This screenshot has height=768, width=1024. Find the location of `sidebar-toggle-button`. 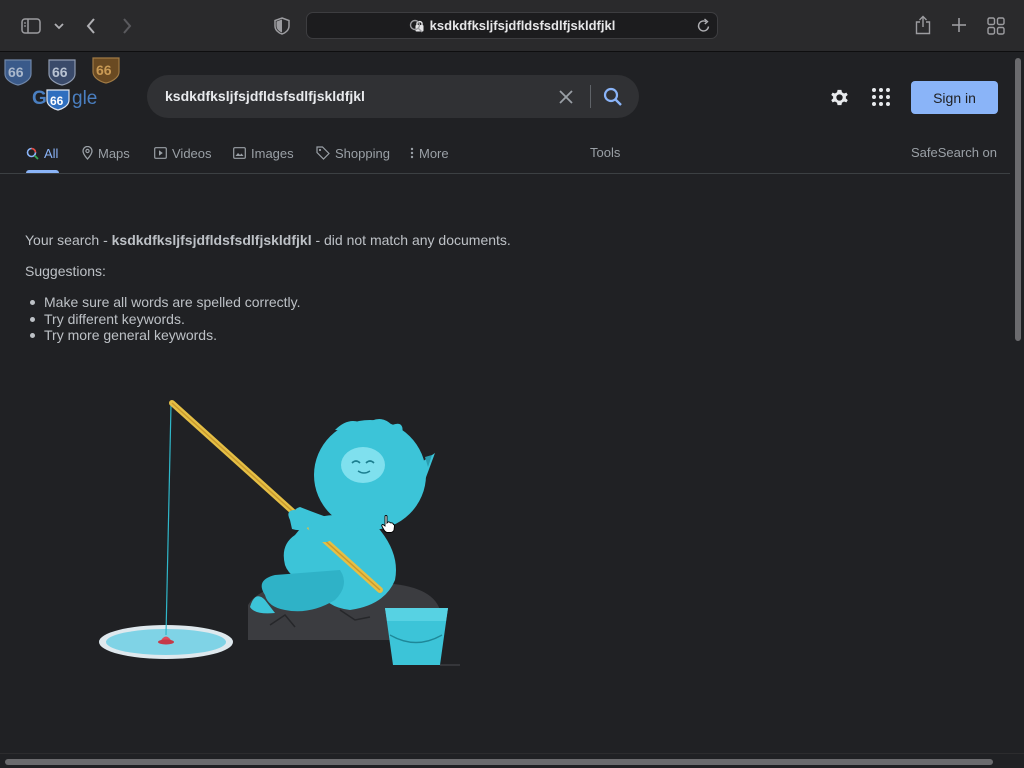

sidebar-toggle-button is located at coordinates (31, 26).